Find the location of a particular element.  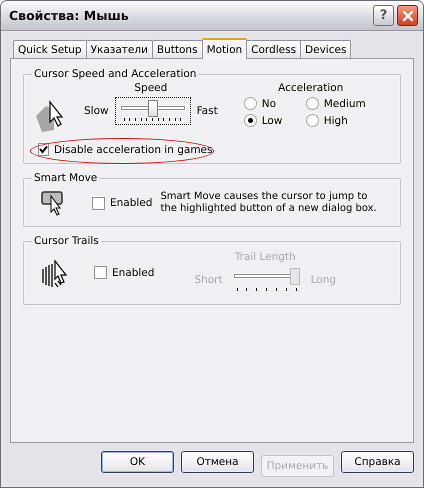

tab: Указатели is located at coordinates (119, 49).